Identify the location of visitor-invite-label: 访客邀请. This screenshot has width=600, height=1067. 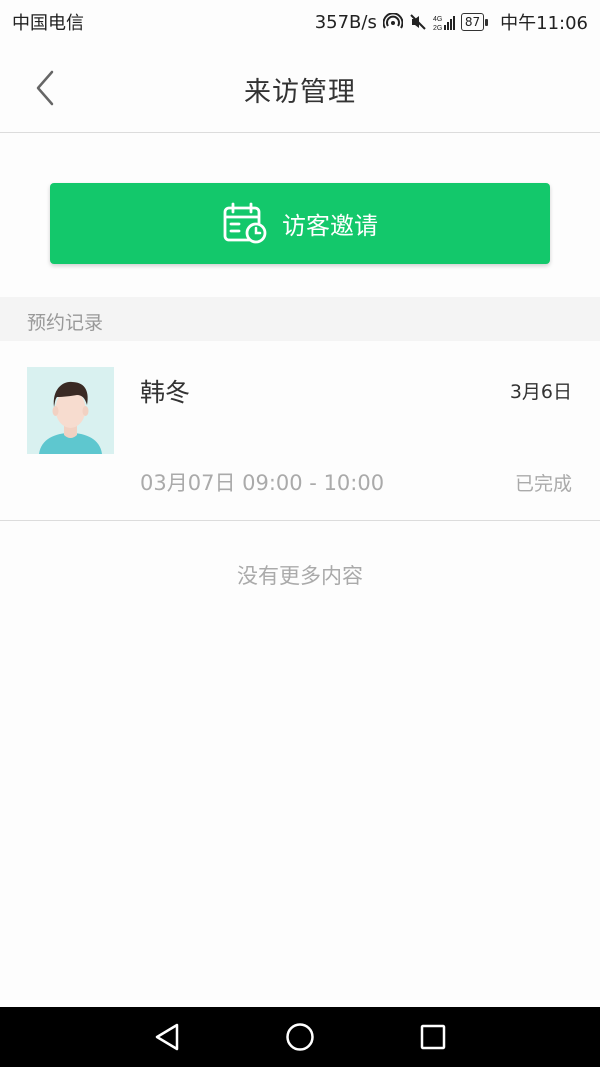
(330, 226).